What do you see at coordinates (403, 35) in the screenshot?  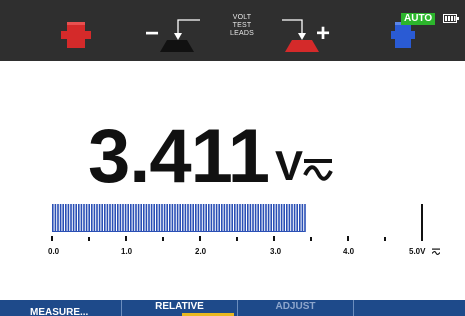 I see `blue-probe-icon` at bounding box center [403, 35].